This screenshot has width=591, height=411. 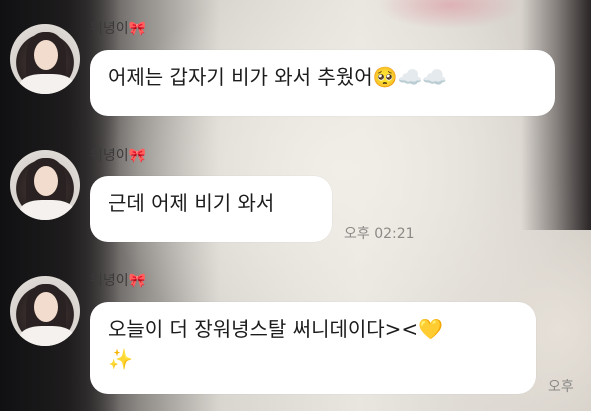 I want to click on message-text: 근데 어제 비기 와서, so click(x=191, y=203).